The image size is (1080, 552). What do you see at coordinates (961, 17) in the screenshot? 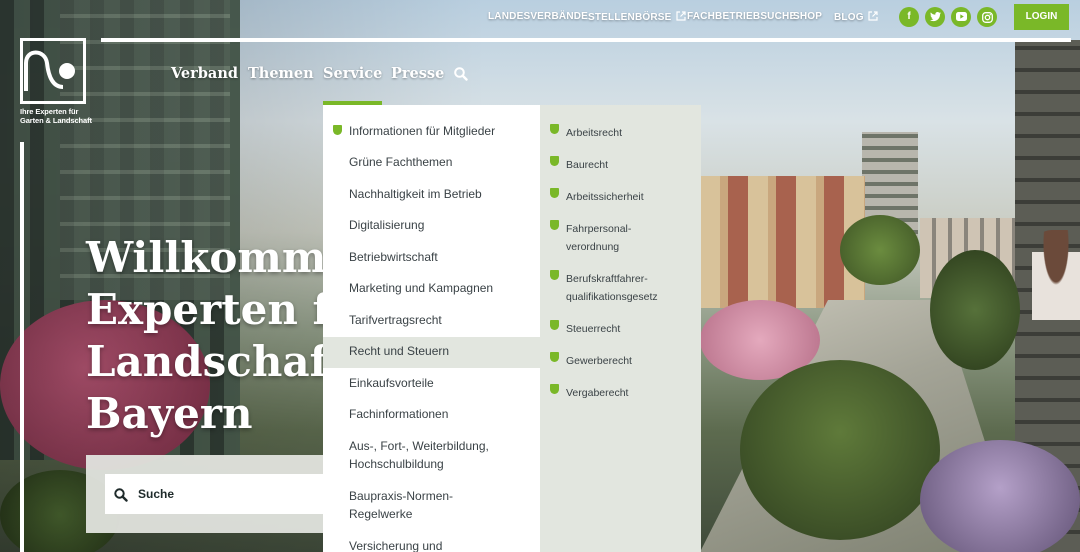
I see `youtube-icon` at bounding box center [961, 17].